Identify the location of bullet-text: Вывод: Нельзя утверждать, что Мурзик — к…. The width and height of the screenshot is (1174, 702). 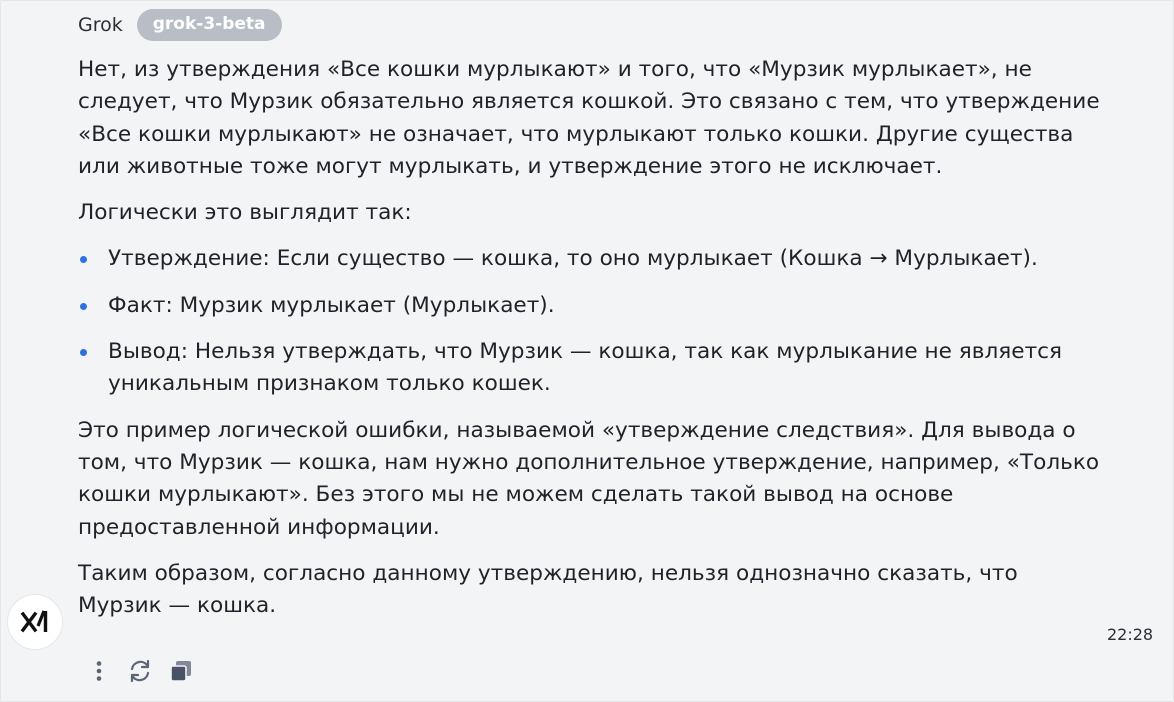
(585, 368).